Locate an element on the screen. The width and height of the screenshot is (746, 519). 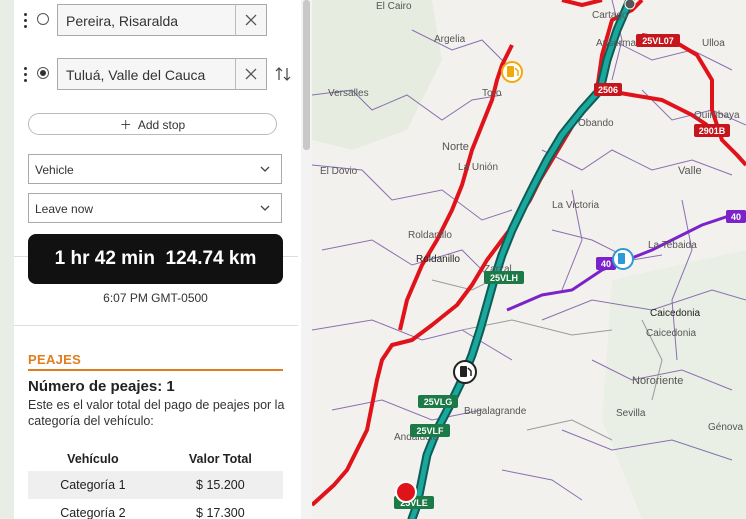
tolls-title-underline is located at coordinates (155, 370).